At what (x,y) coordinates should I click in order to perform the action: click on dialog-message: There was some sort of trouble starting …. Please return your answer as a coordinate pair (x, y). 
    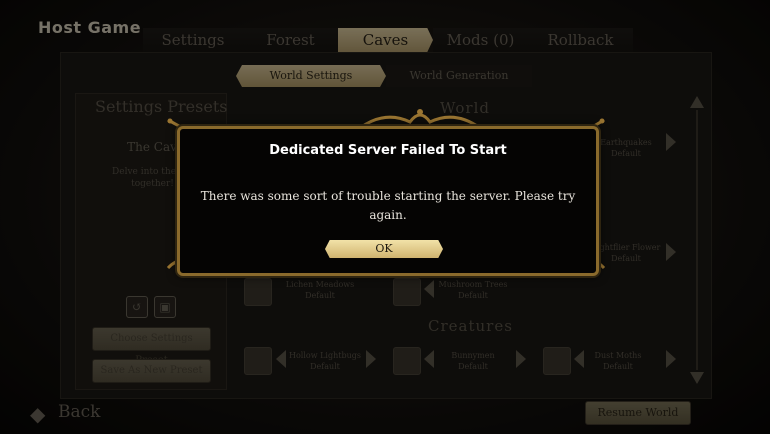
    Looking at the image, I should click on (388, 205).